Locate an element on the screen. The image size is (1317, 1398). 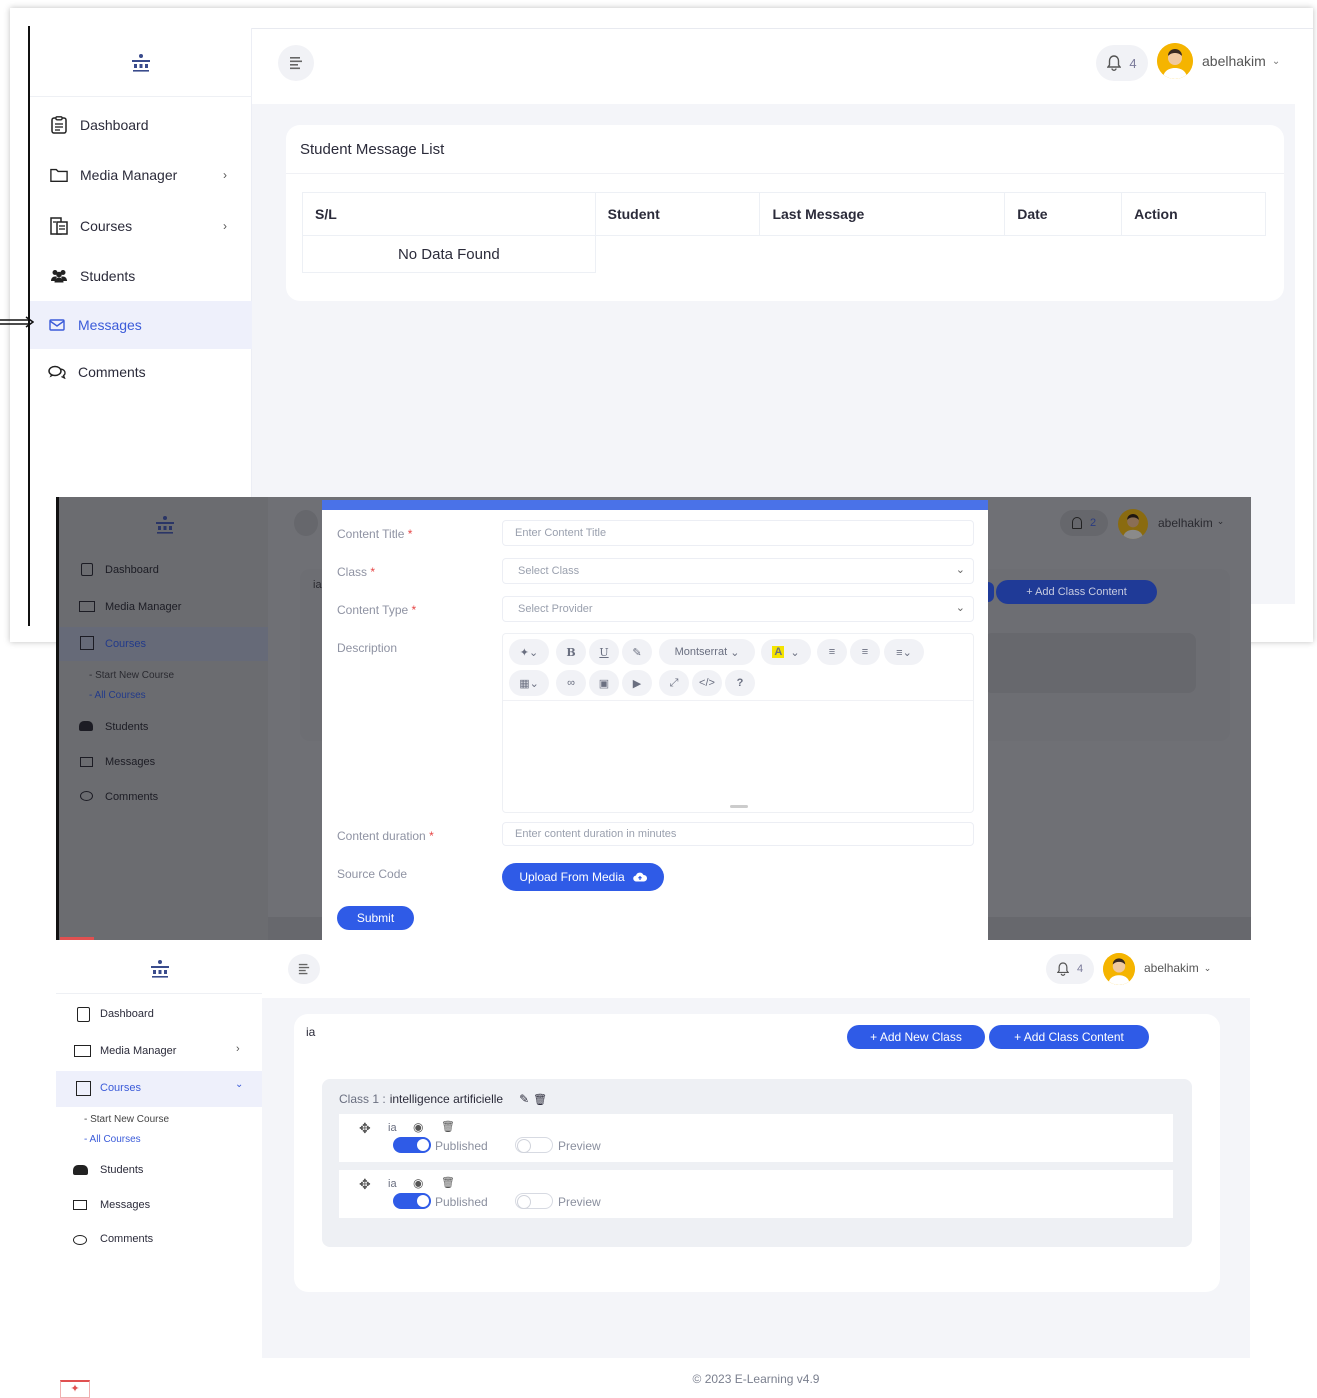
upload-from-media-button: Upload From Media is located at coordinates (583, 877).